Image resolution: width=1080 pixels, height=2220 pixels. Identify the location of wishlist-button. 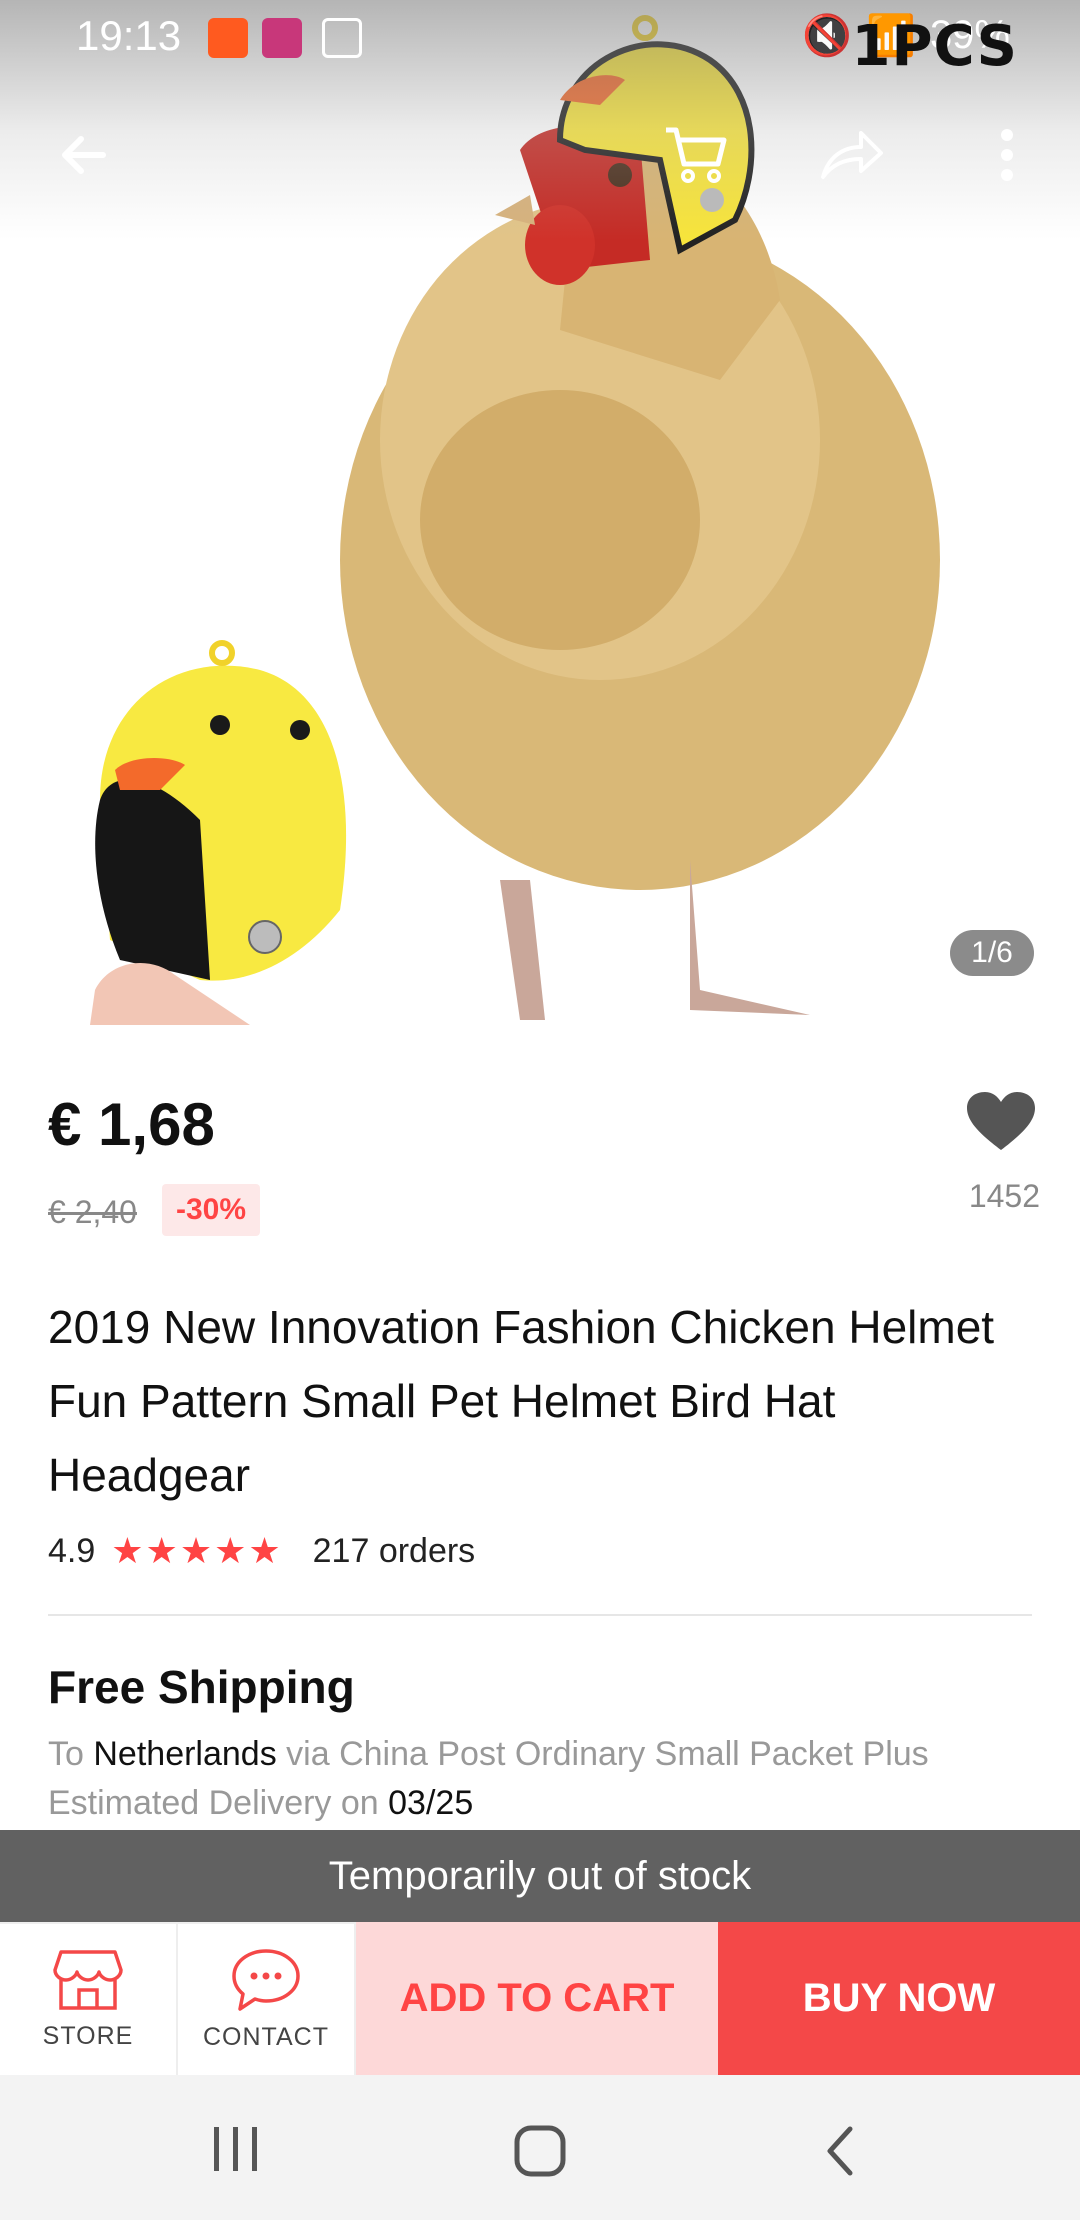
(1001, 1124).